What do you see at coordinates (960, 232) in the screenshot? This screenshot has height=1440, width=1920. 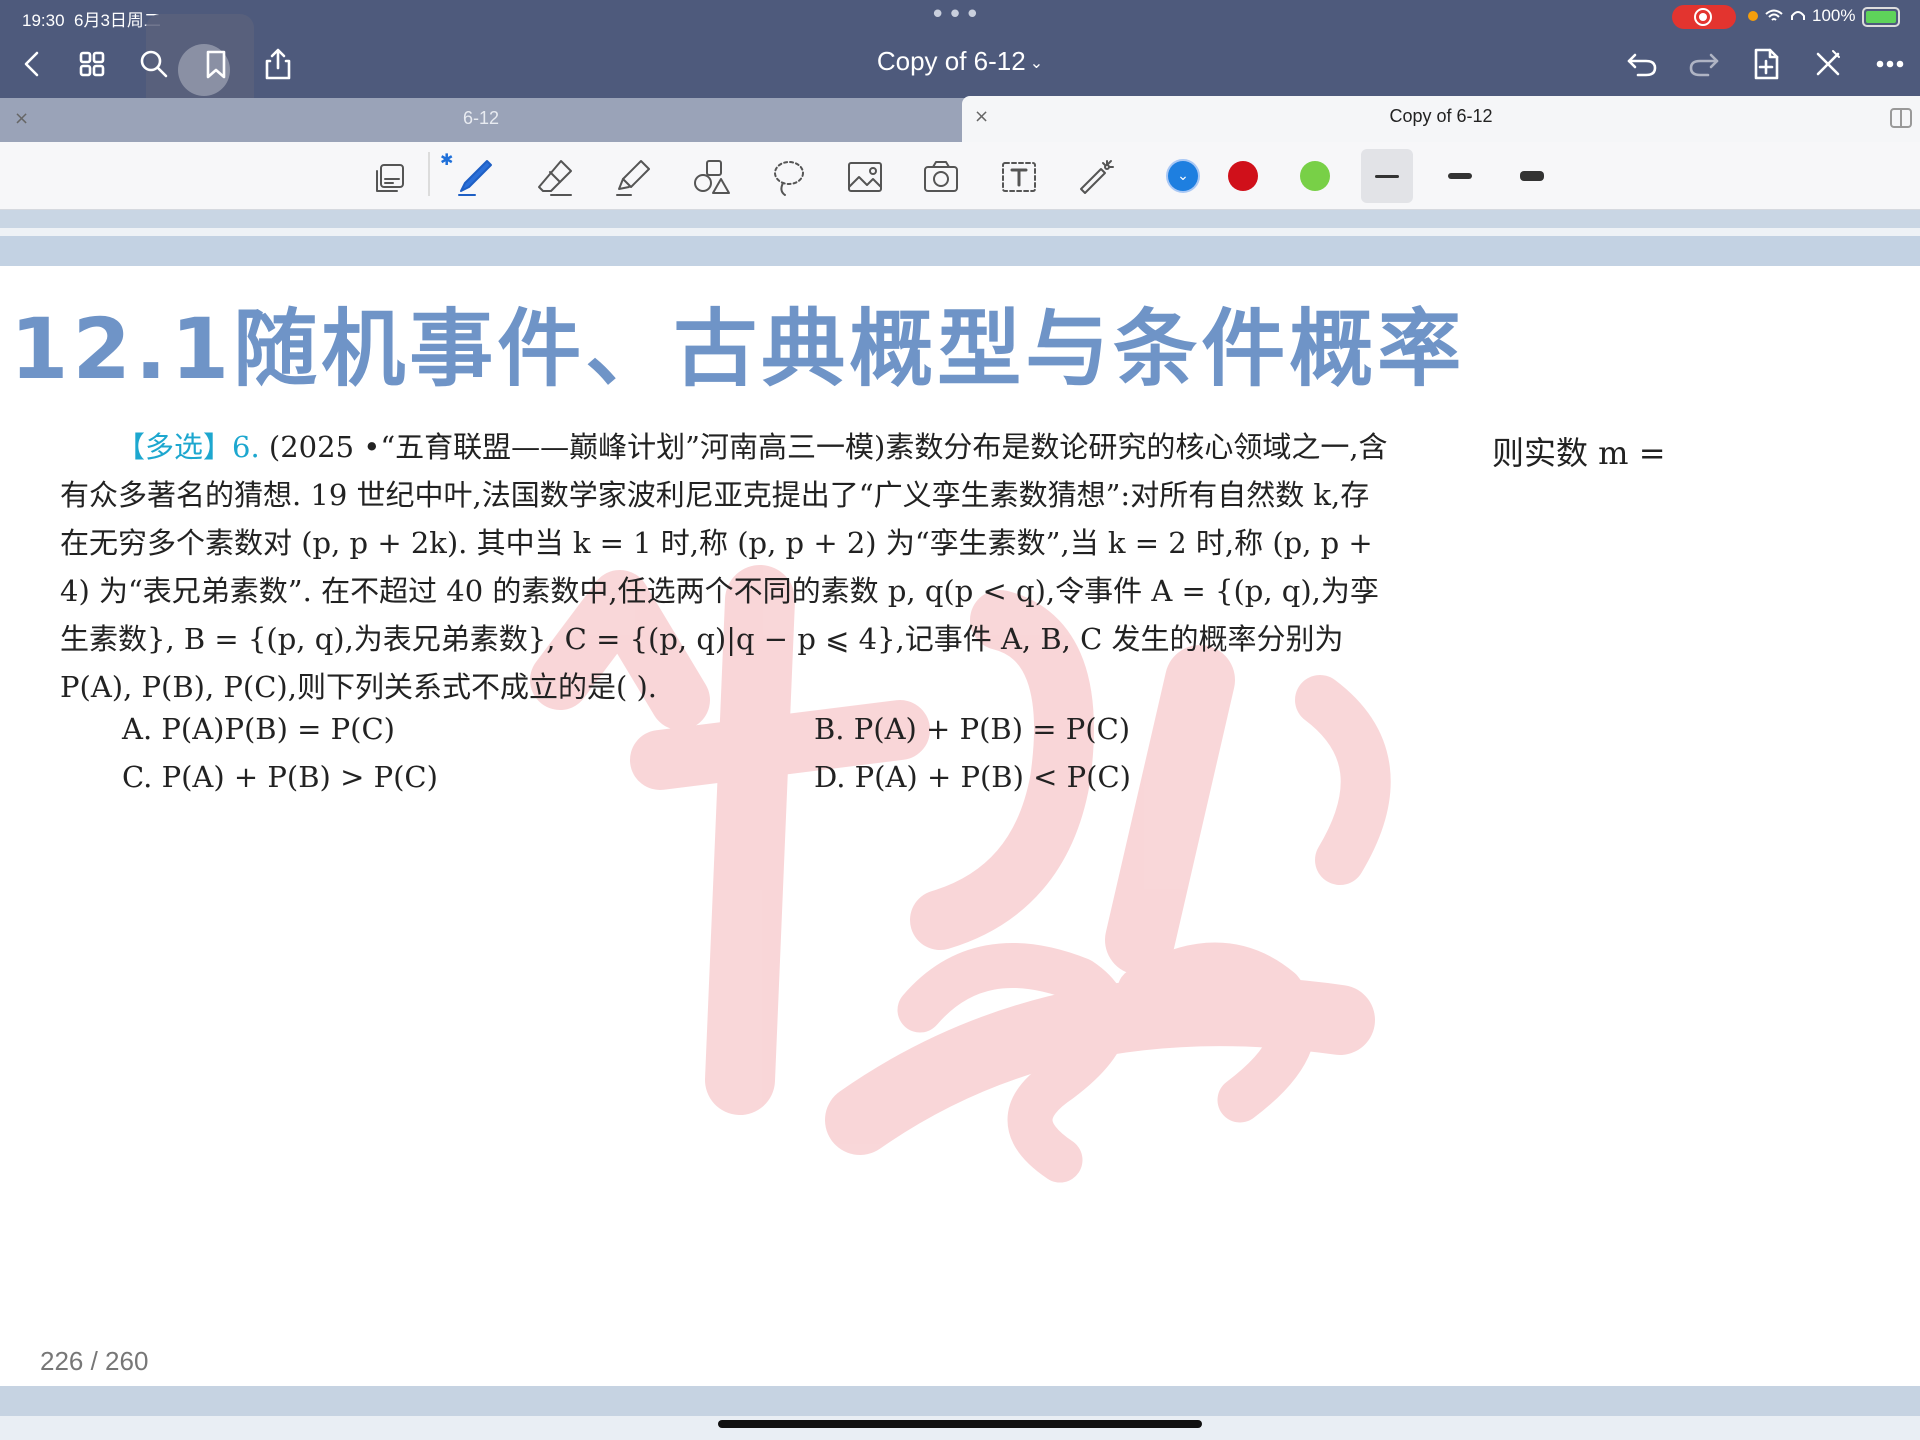 I see `page-header-gap` at bounding box center [960, 232].